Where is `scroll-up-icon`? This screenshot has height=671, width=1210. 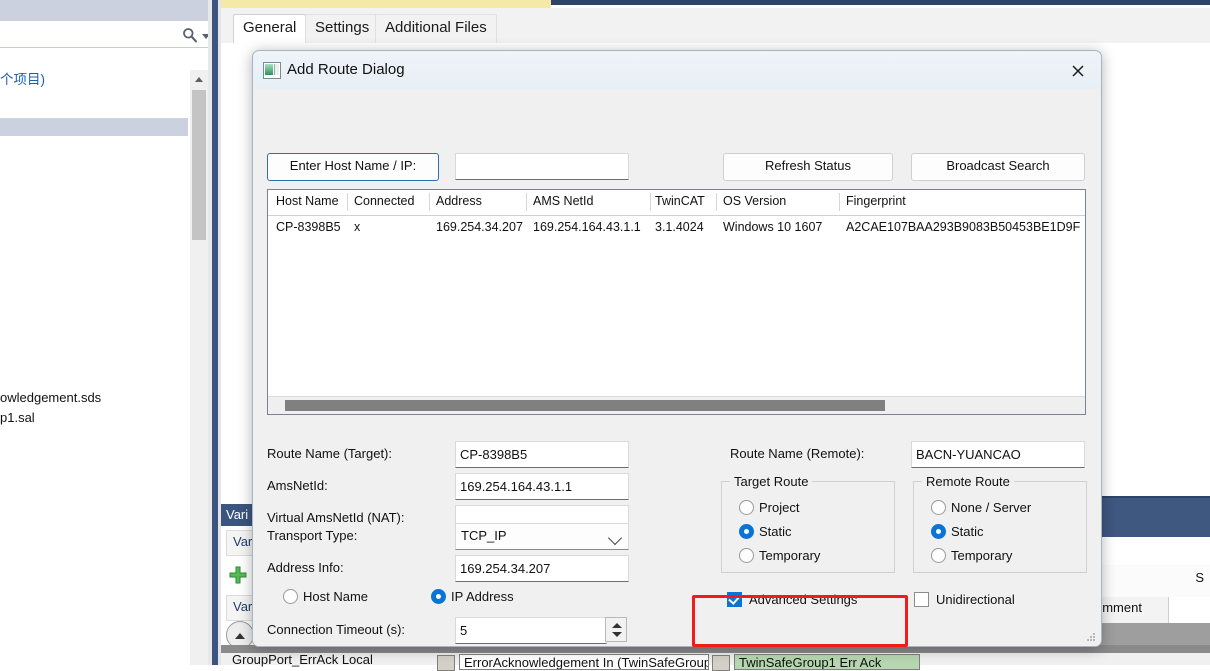 scroll-up-icon is located at coordinates (199, 79).